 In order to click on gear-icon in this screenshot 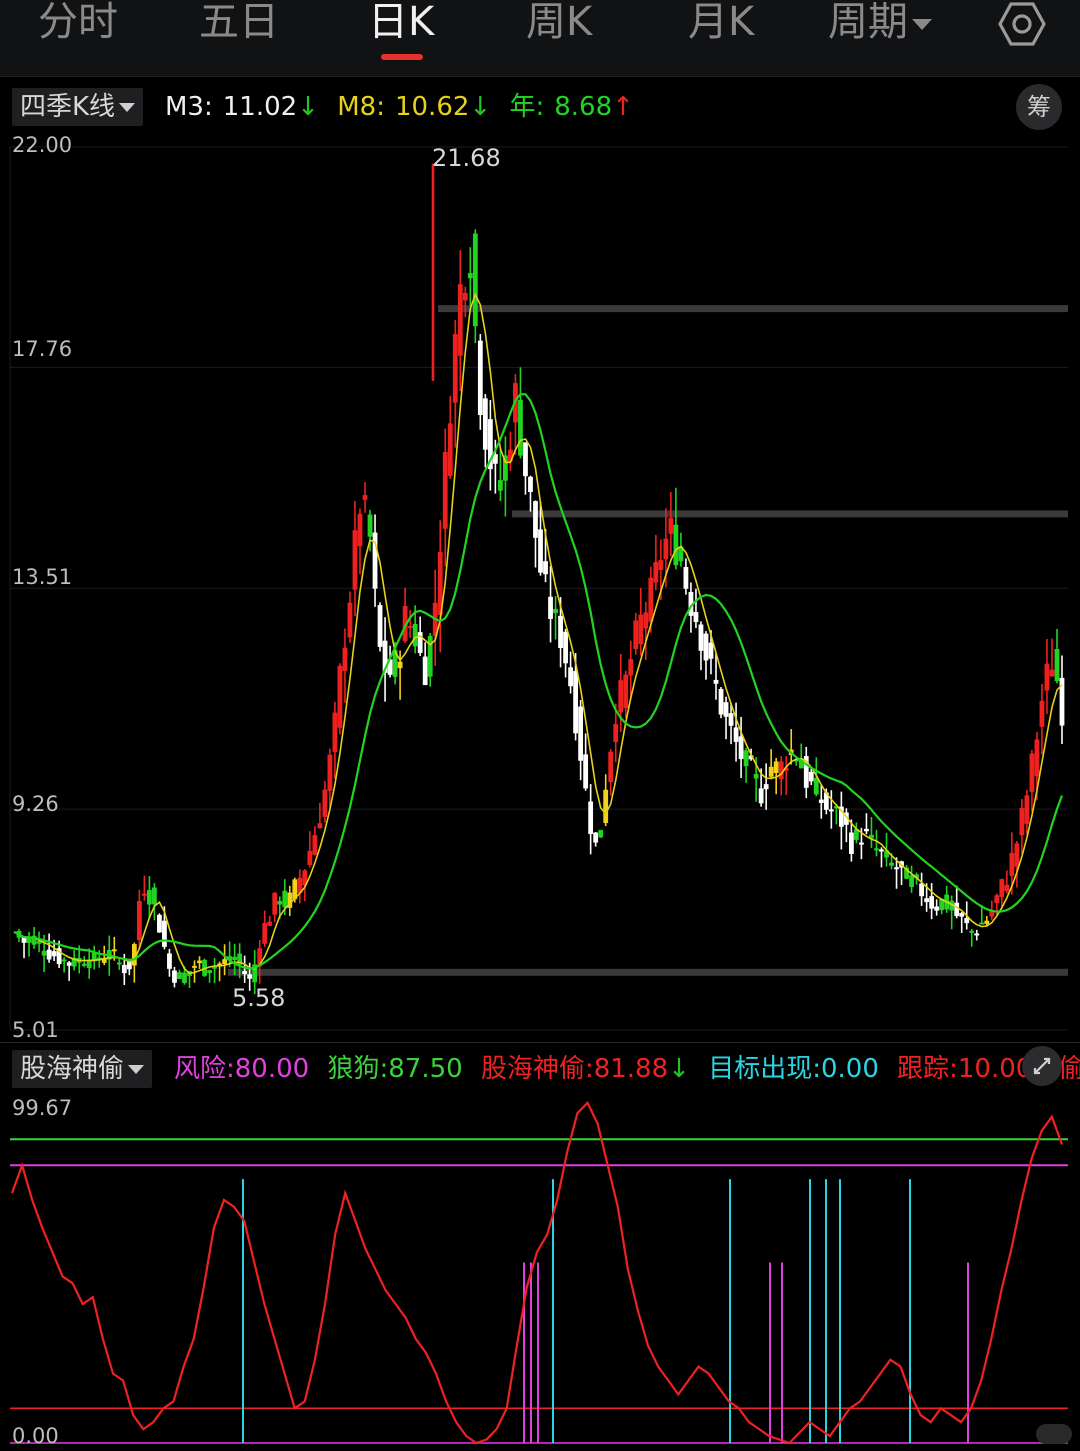, I will do `click(1022, 24)`.